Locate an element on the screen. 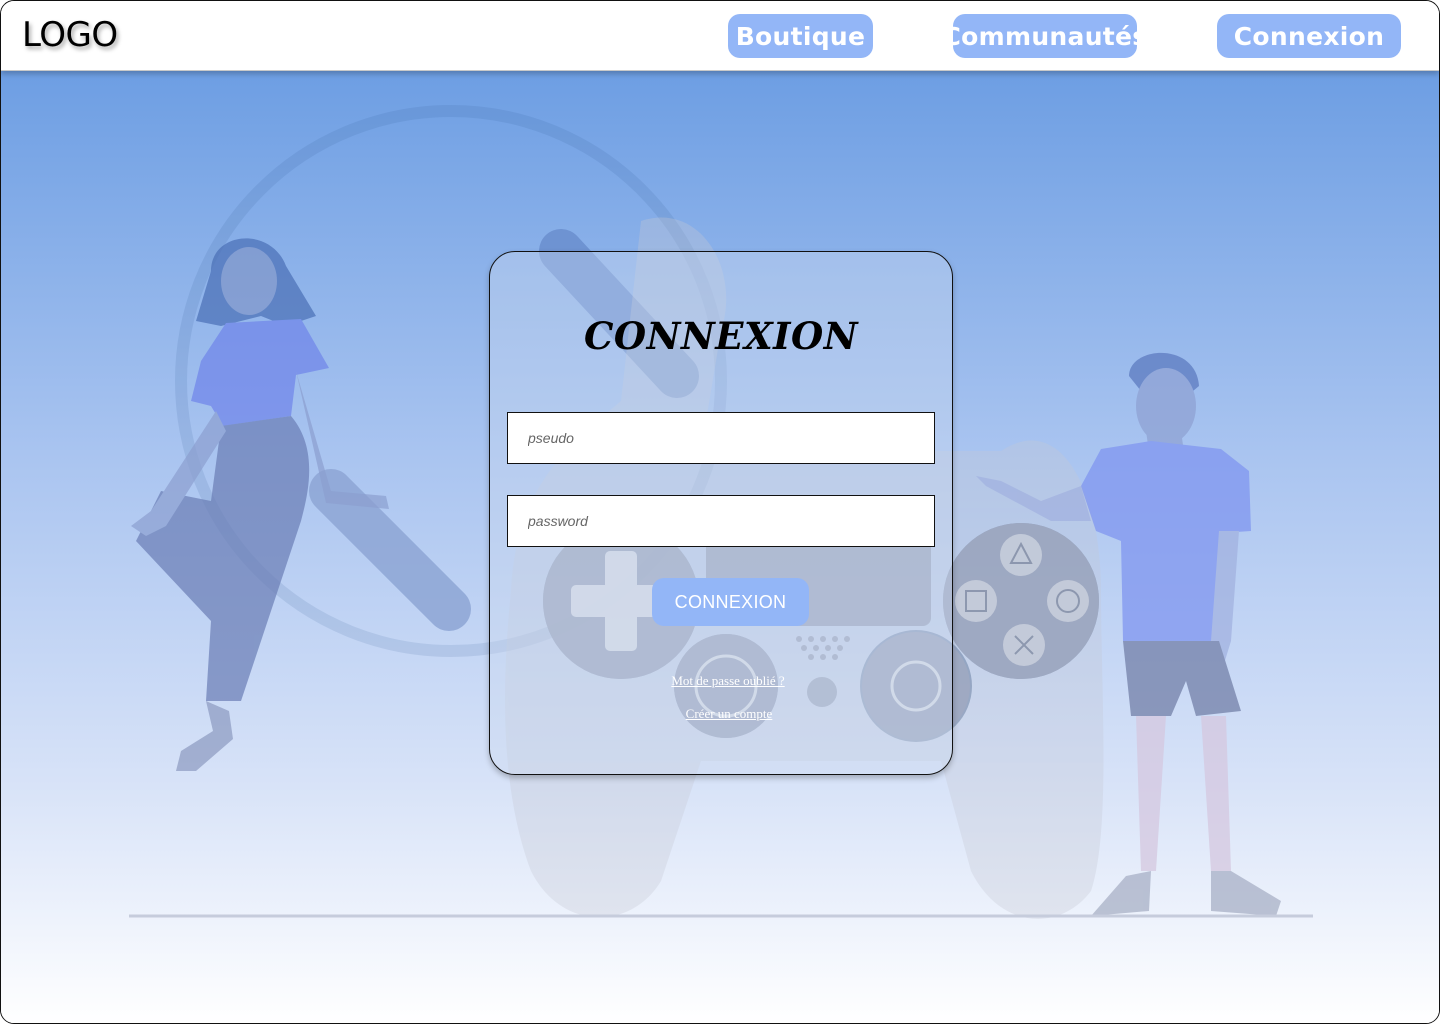 The image size is (1440, 1024). create-account-link: Créer un compte is located at coordinates (721, 714).